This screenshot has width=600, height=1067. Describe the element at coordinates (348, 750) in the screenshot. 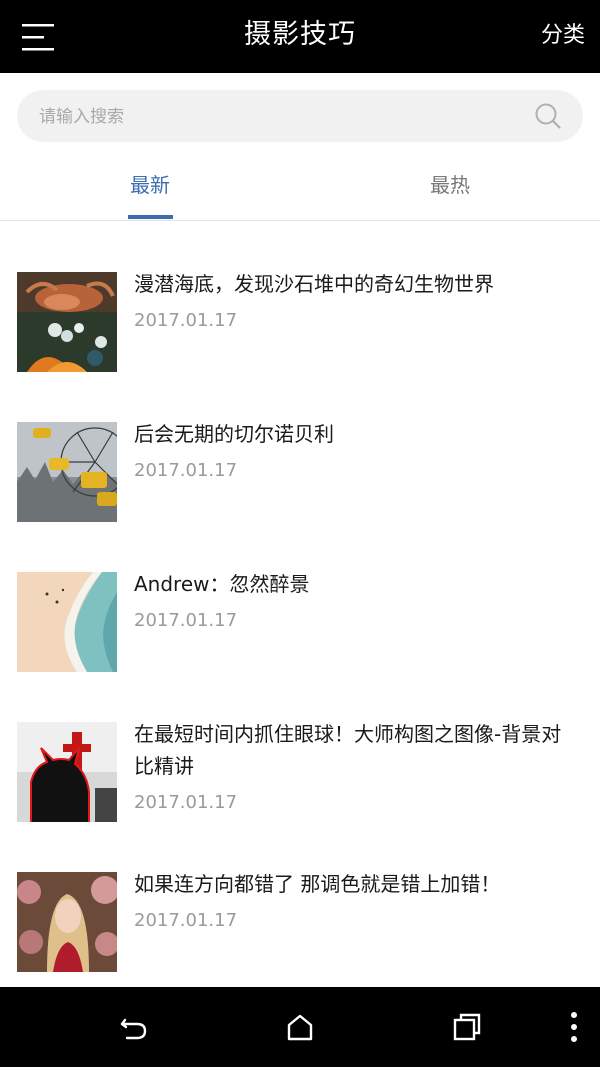

I see `article-title: 在最短时间内抓住眼球！大师构图之图像-背景对比精讲` at that location.